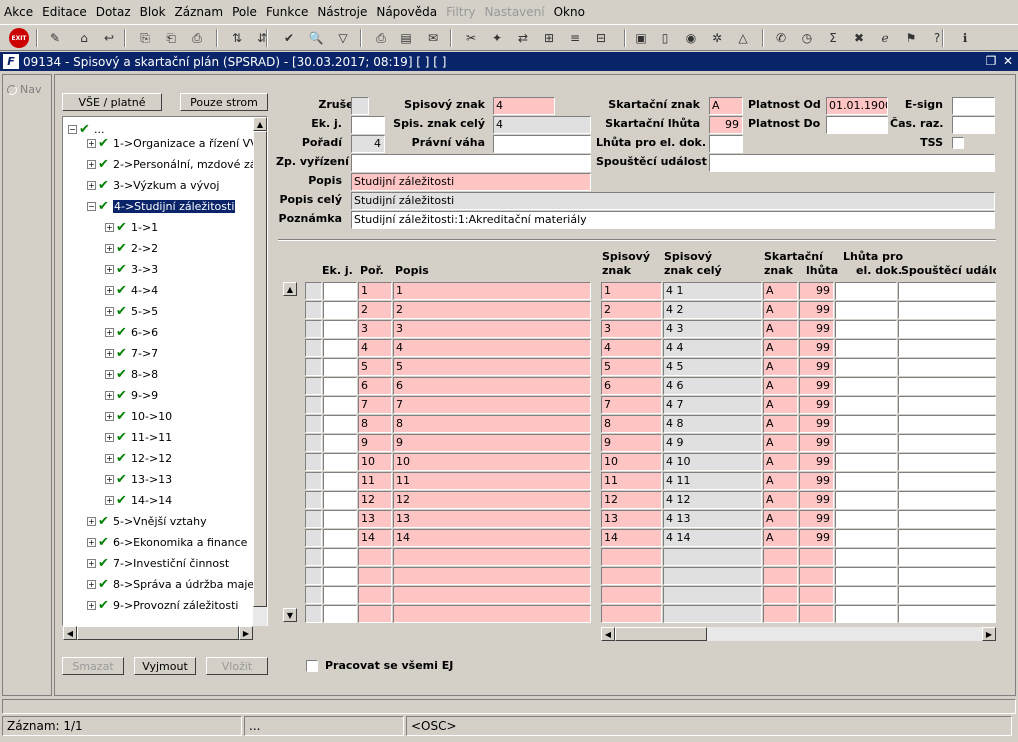  Describe the element at coordinates (167, 542) in the screenshot. I see `tree-node: + ✔ 6->Ekonomika a finance` at that location.